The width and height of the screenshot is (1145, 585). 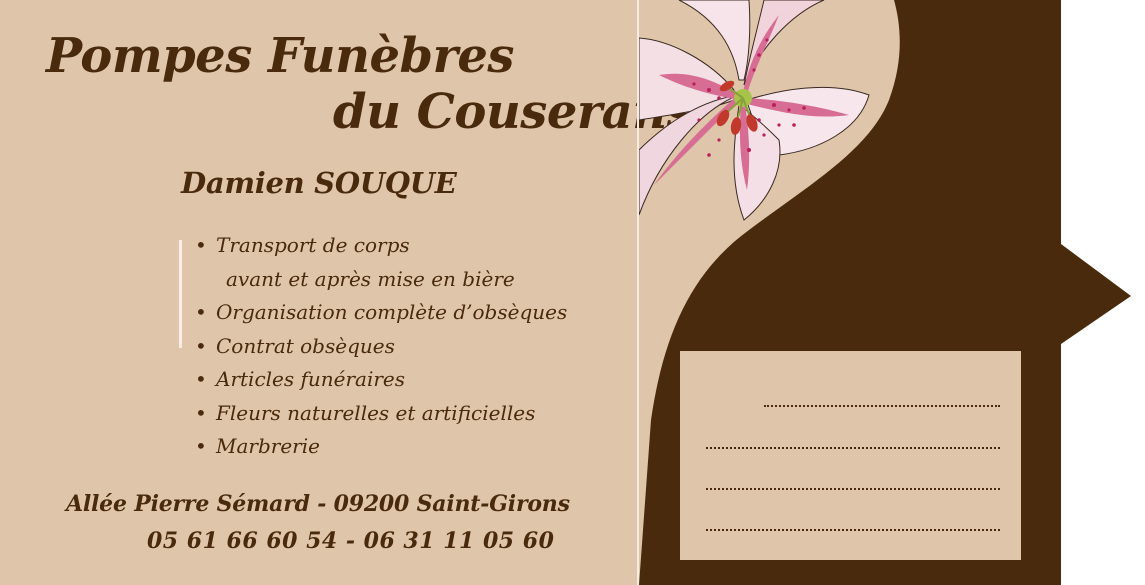 What do you see at coordinates (318, 504) in the screenshot?
I see `address: Allée Pierre Sémard - 09200 Saint-Girons` at bounding box center [318, 504].